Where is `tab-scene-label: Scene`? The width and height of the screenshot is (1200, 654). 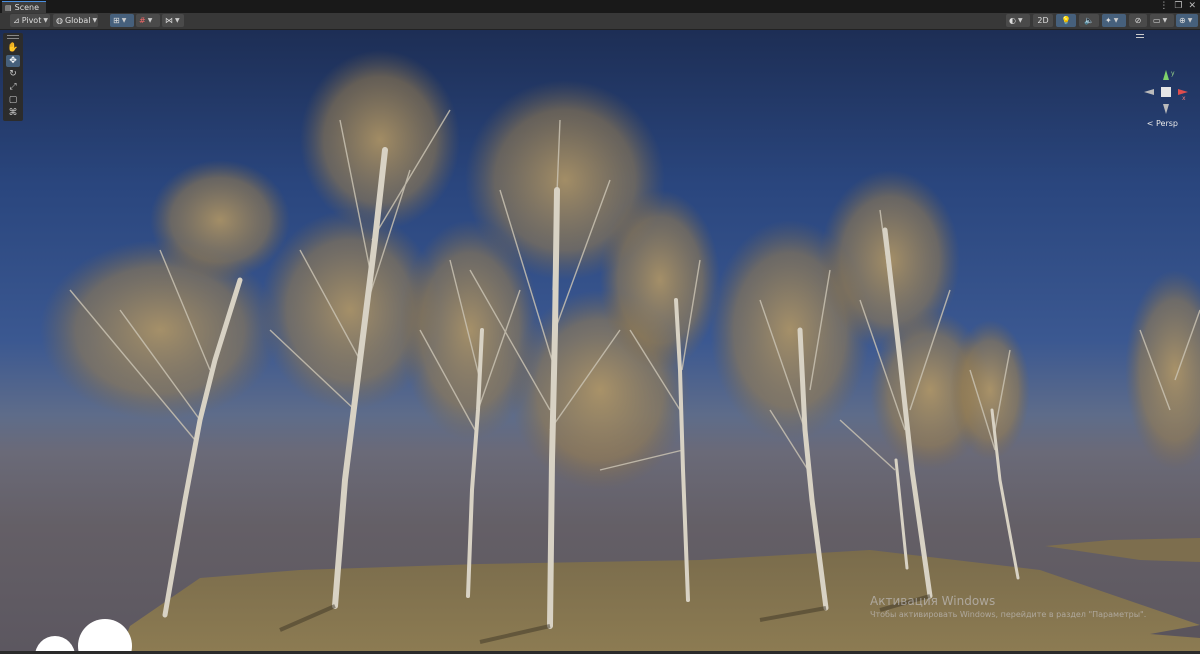 tab-scene-label: Scene is located at coordinates (27, 7).